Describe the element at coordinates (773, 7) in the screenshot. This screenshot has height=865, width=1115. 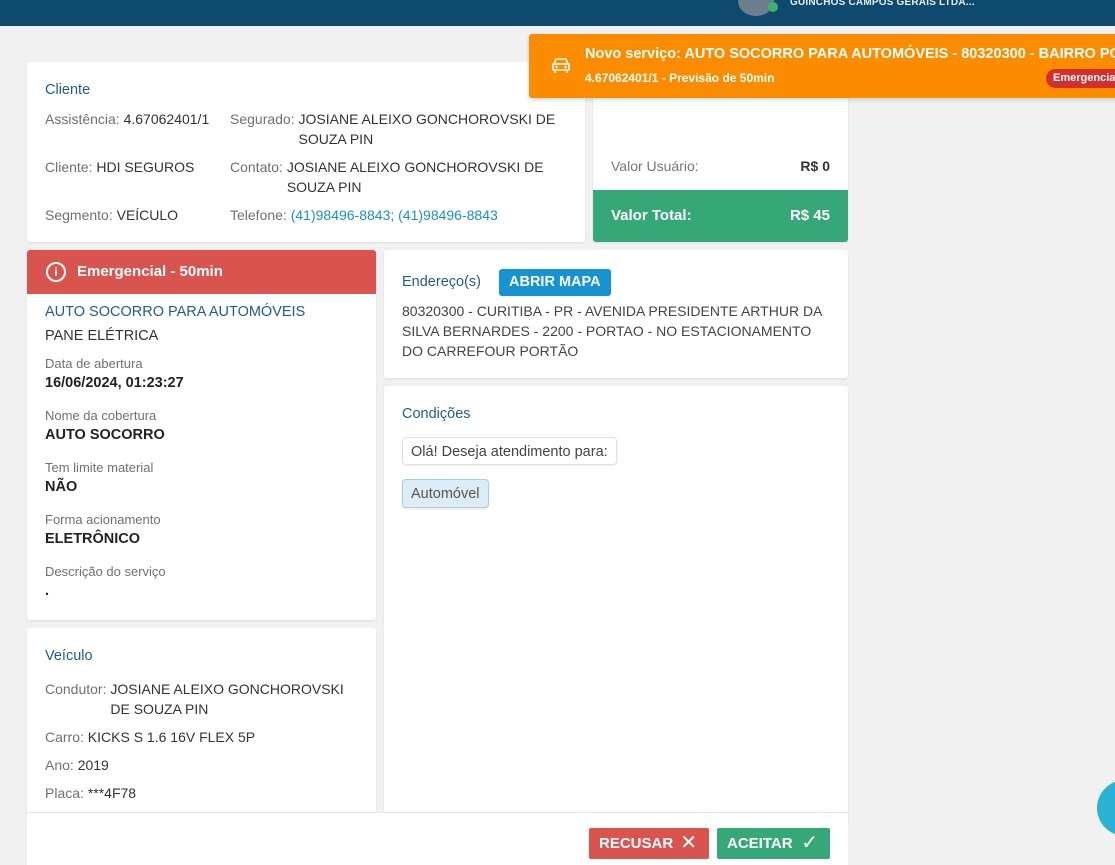
I see `online-status-dot` at that location.